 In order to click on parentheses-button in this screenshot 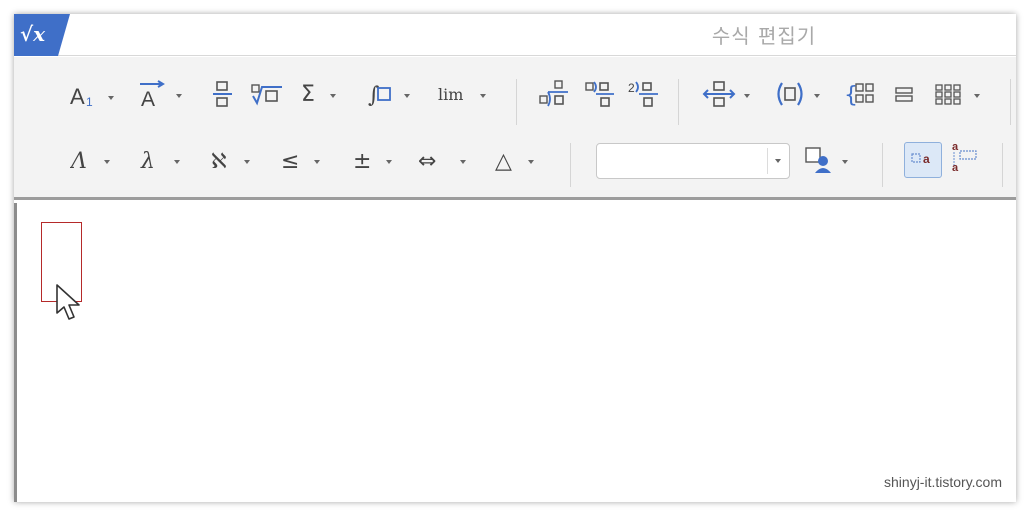, I will do `click(797, 96)`.